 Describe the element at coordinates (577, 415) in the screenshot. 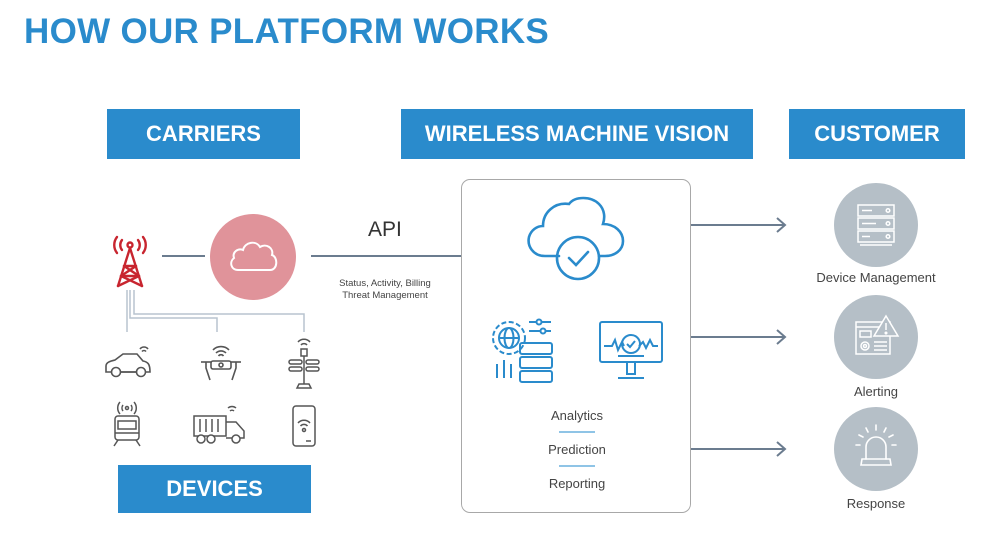

I see `feature-analytics: Analytics` at that location.